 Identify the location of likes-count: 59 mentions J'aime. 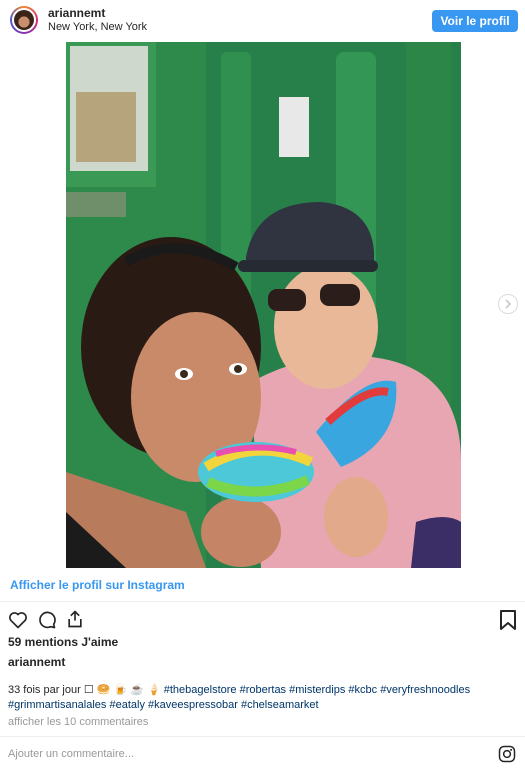
(63, 642).